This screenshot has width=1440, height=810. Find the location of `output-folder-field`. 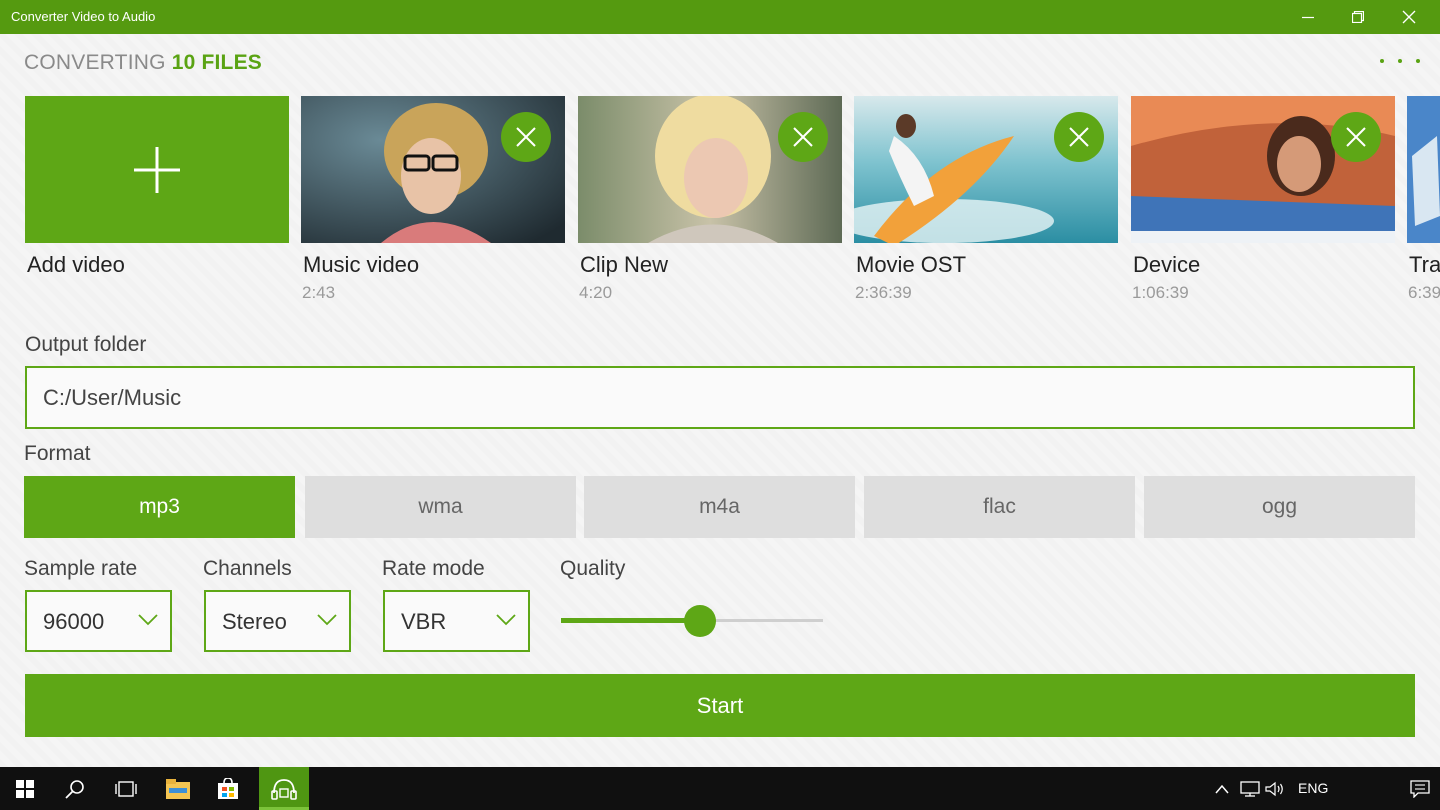

output-folder-field is located at coordinates (720, 397).